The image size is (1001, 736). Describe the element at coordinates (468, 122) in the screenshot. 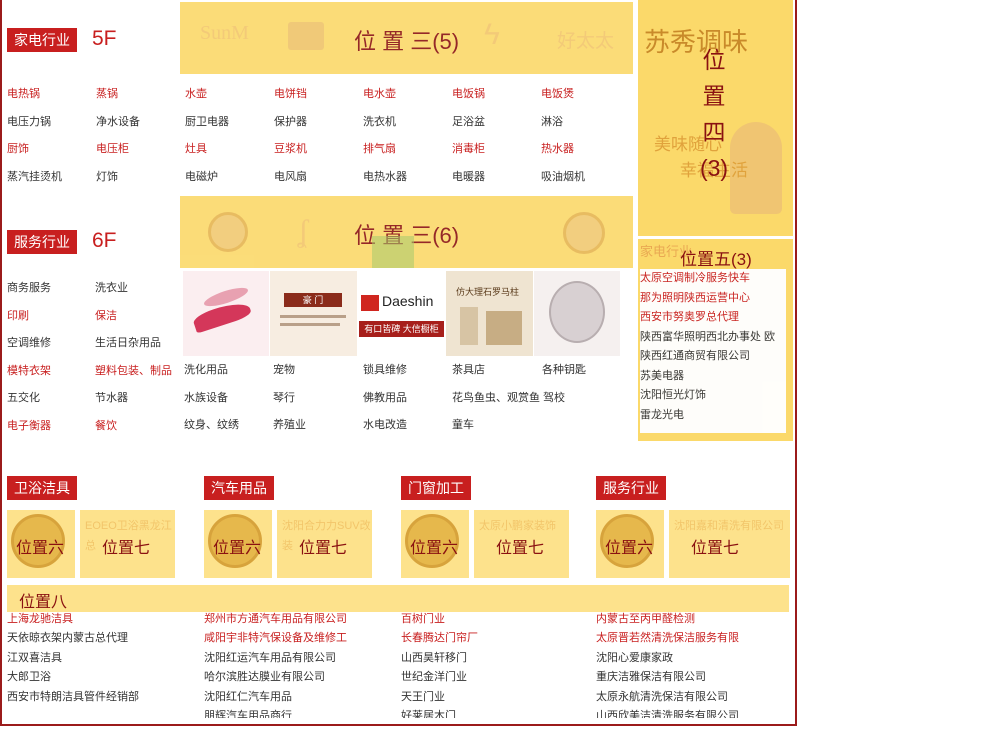

I see `appliance-link: 足浴盆` at that location.